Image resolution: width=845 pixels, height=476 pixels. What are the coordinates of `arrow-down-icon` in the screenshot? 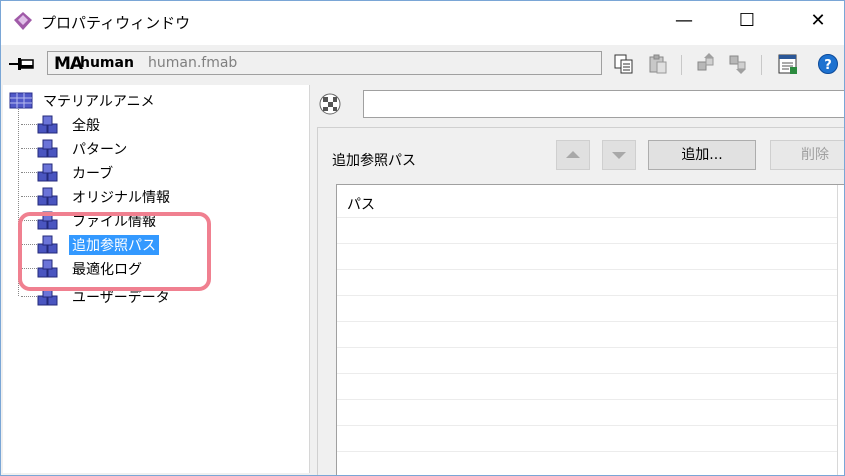 It's located at (619, 155).